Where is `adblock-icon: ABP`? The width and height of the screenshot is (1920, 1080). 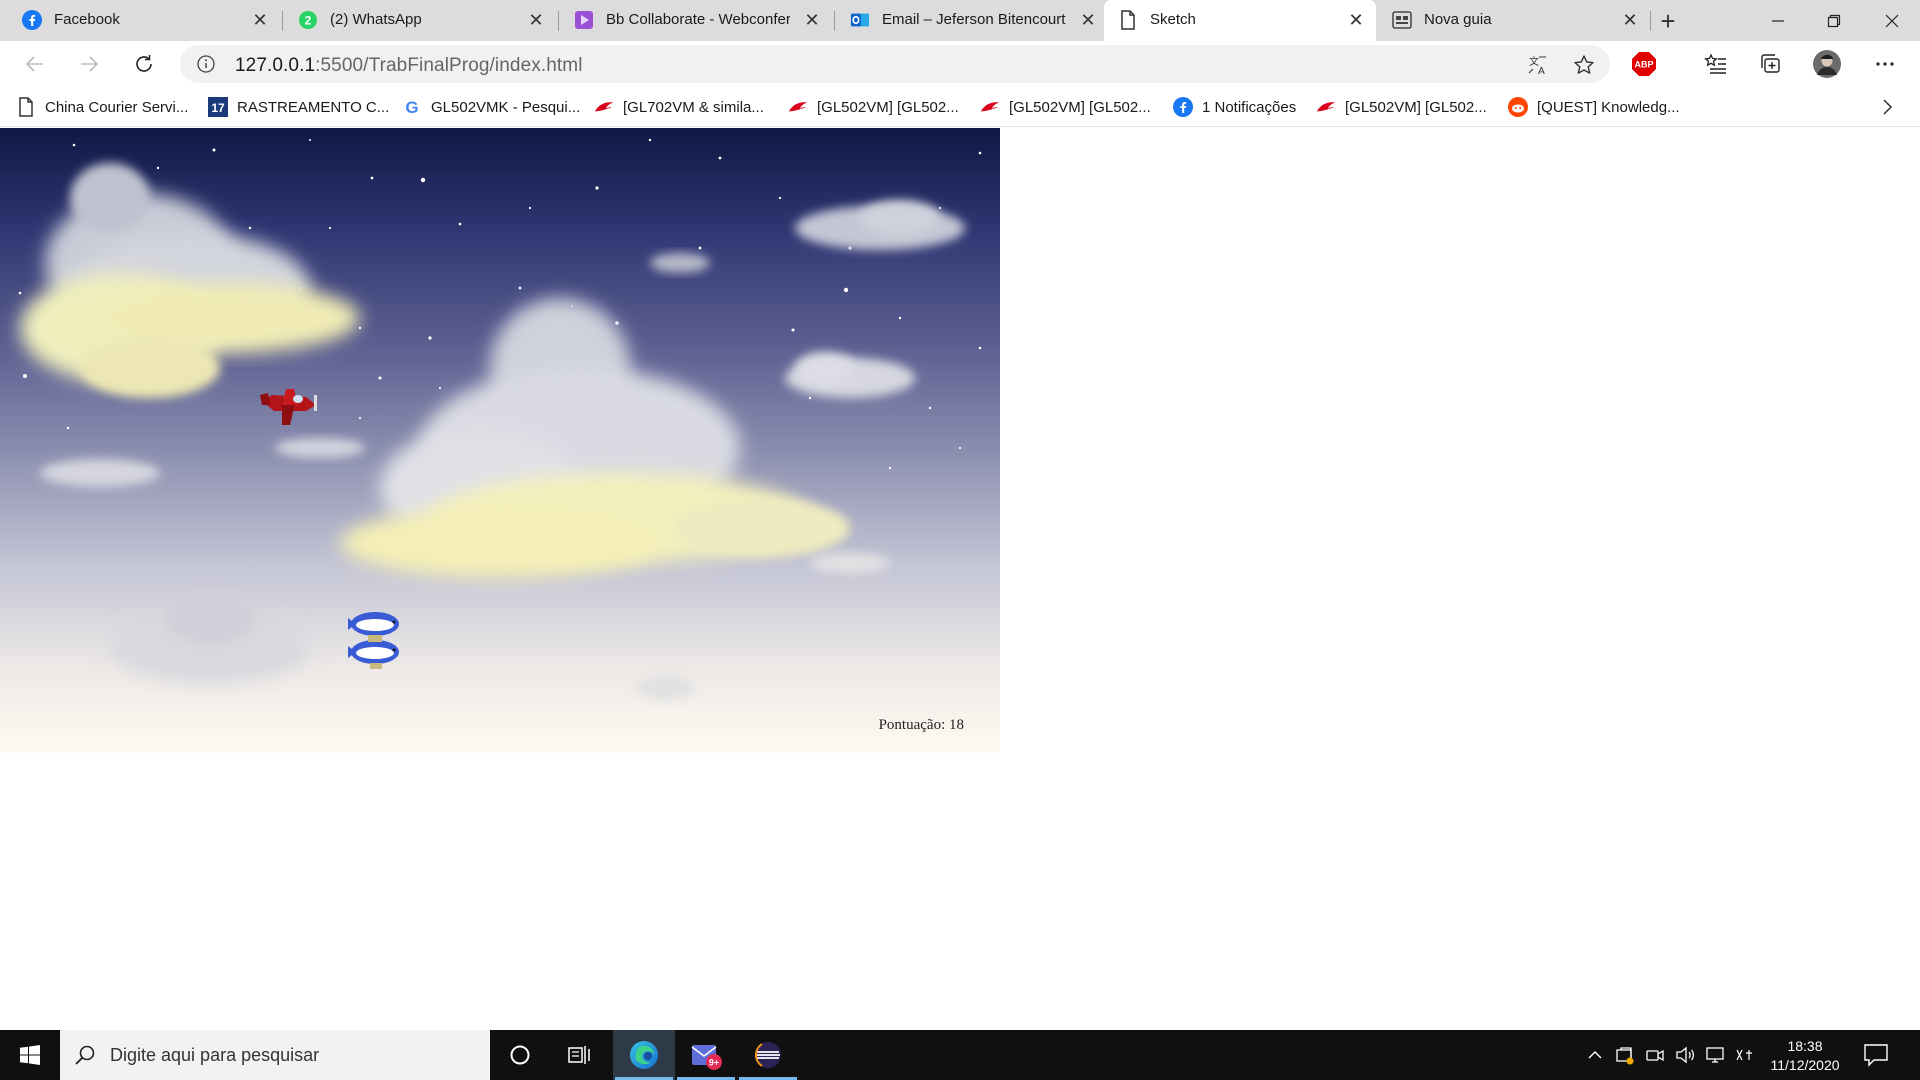
adblock-icon: ABP is located at coordinates (1644, 64).